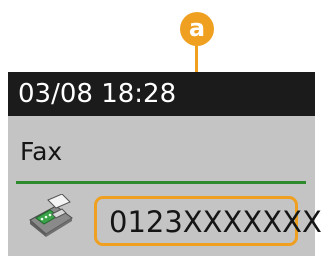  What do you see at coordinates (197, 29) in the screenshot?
I see `callout-badge-a: a` at bounding box center [197, 29].